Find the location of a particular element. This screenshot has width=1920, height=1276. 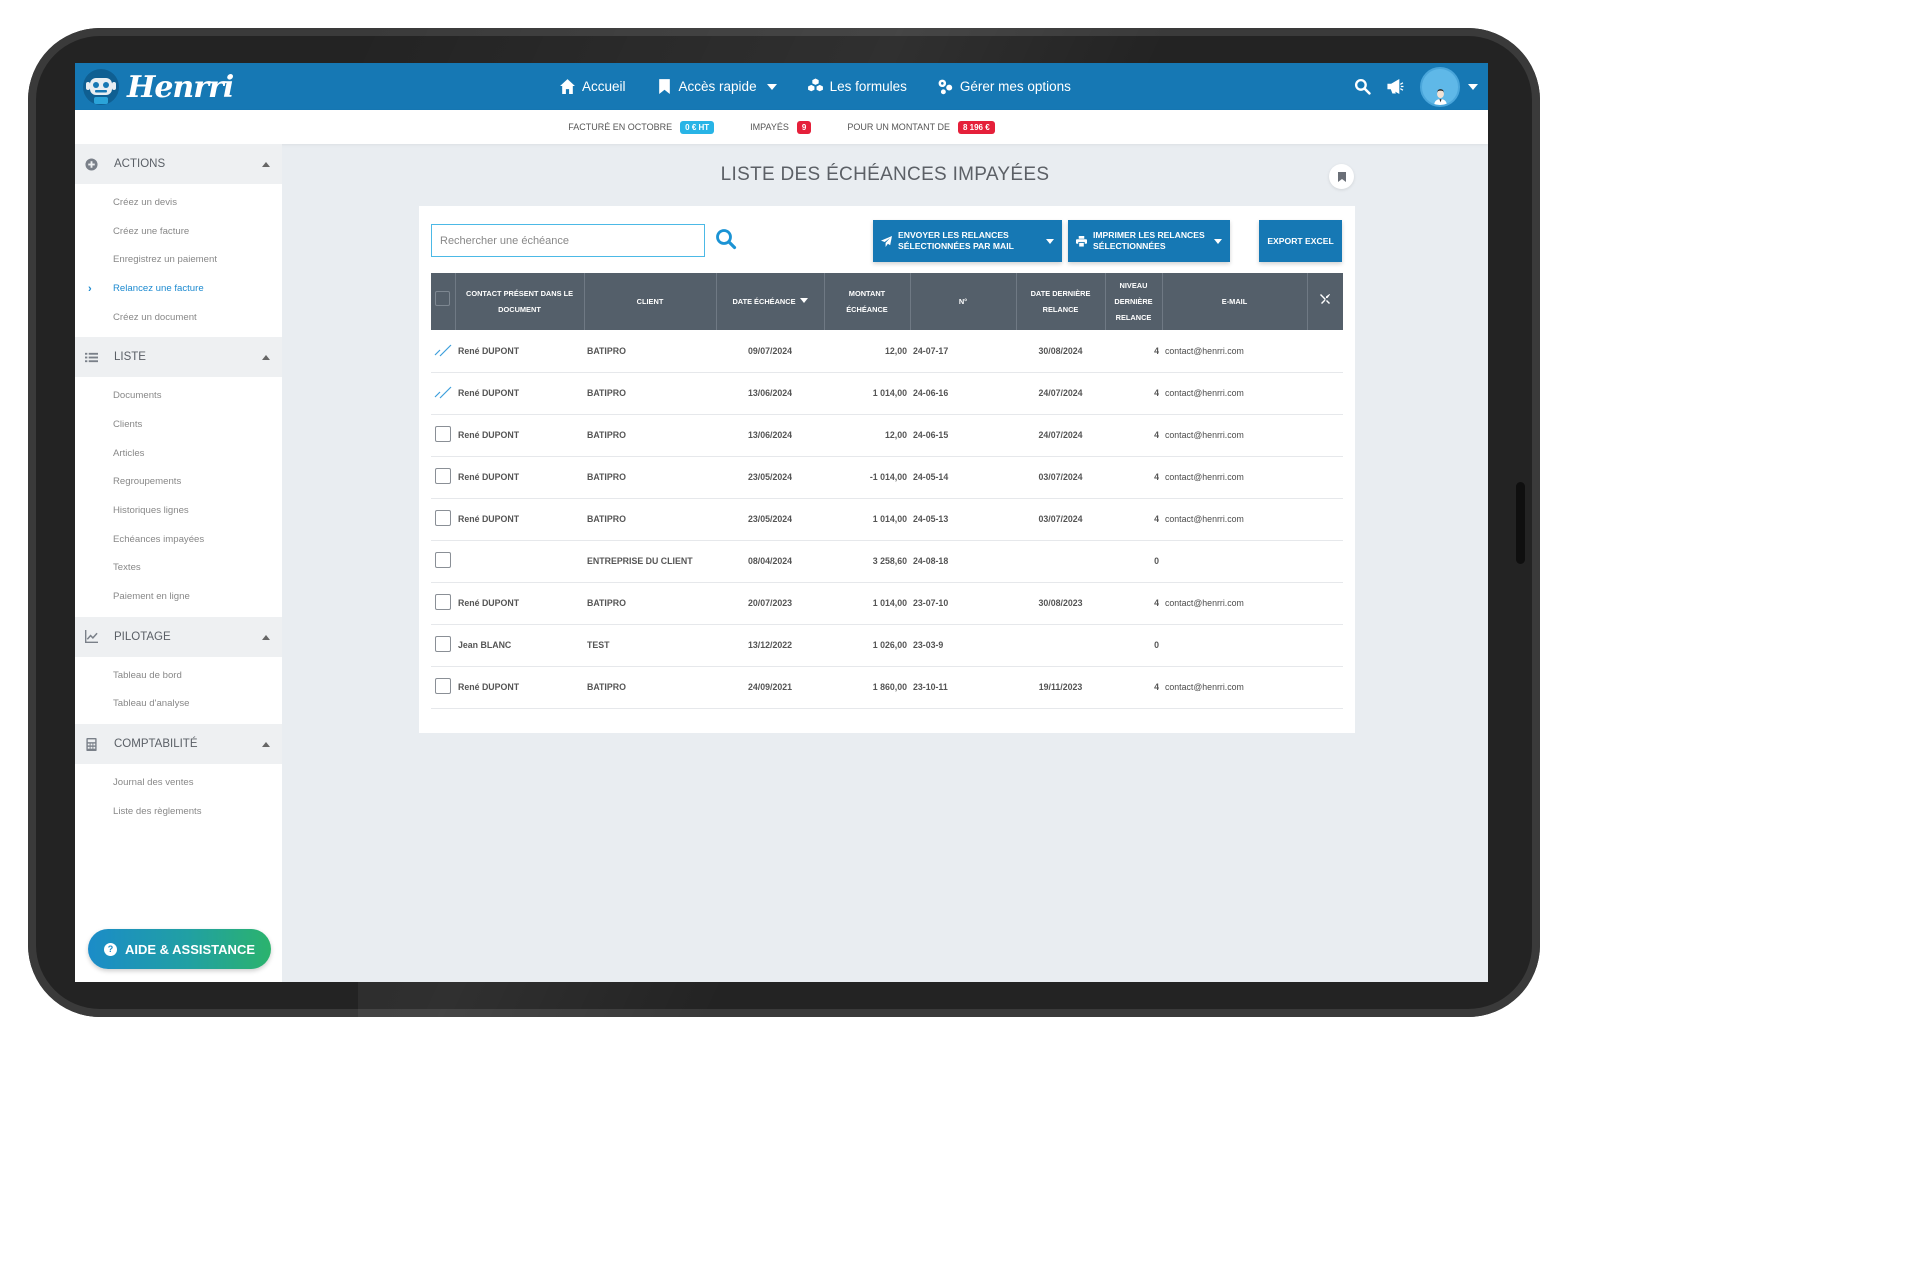

cell-numero: 23-07-10 is located at coordinates (963, 603).